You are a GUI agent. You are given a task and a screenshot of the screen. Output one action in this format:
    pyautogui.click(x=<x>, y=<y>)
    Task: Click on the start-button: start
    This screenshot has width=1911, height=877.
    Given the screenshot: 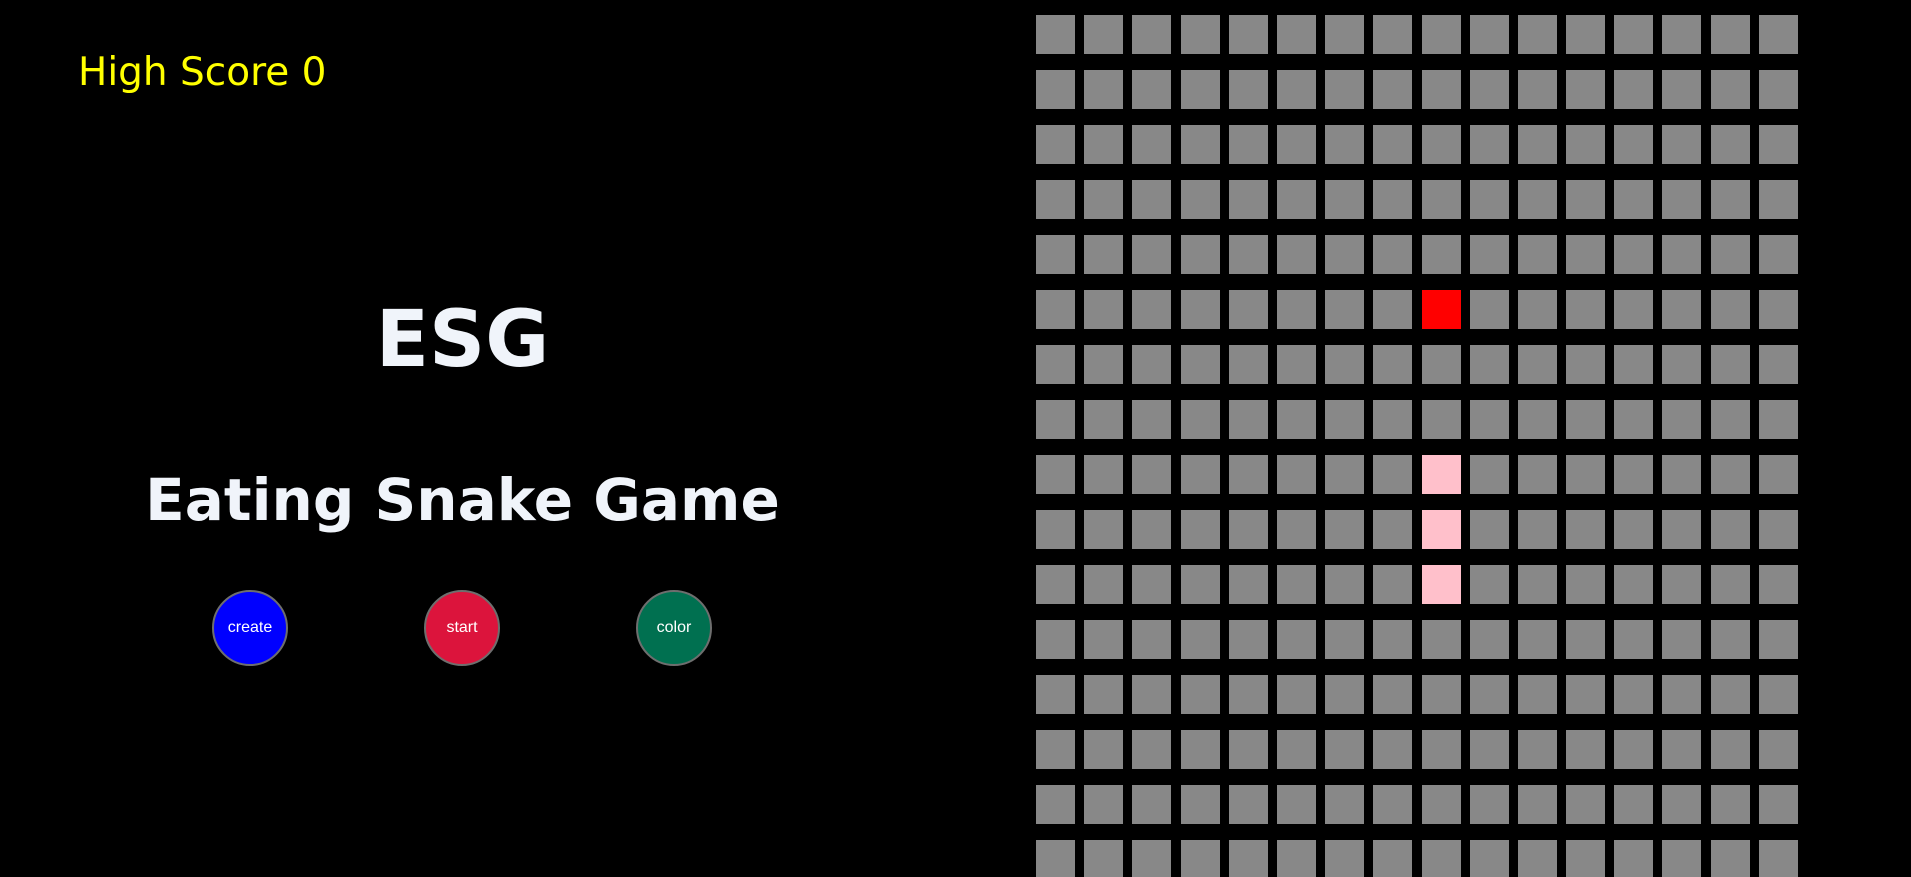 What is the action you would take?
    pyautogui.click(x=462, y=628)
    